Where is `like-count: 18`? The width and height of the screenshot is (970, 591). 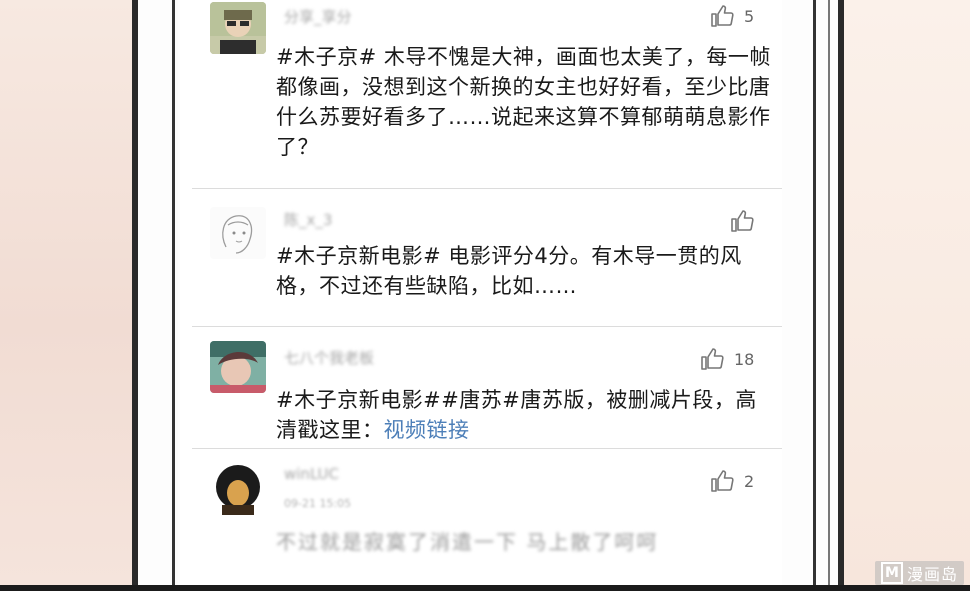 like-count: 18 is located at coordinates (744, 359).